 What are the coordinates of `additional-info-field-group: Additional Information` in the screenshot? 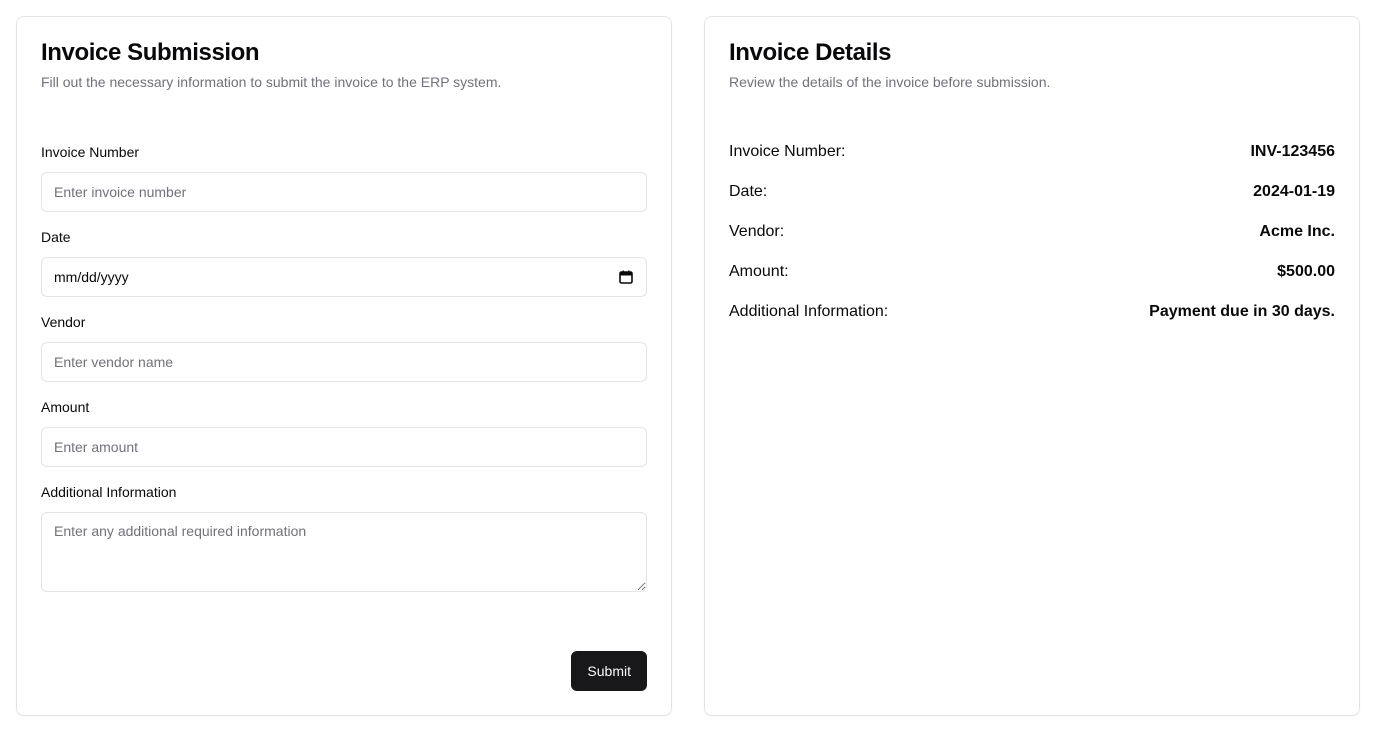 It's located at (344, 537).